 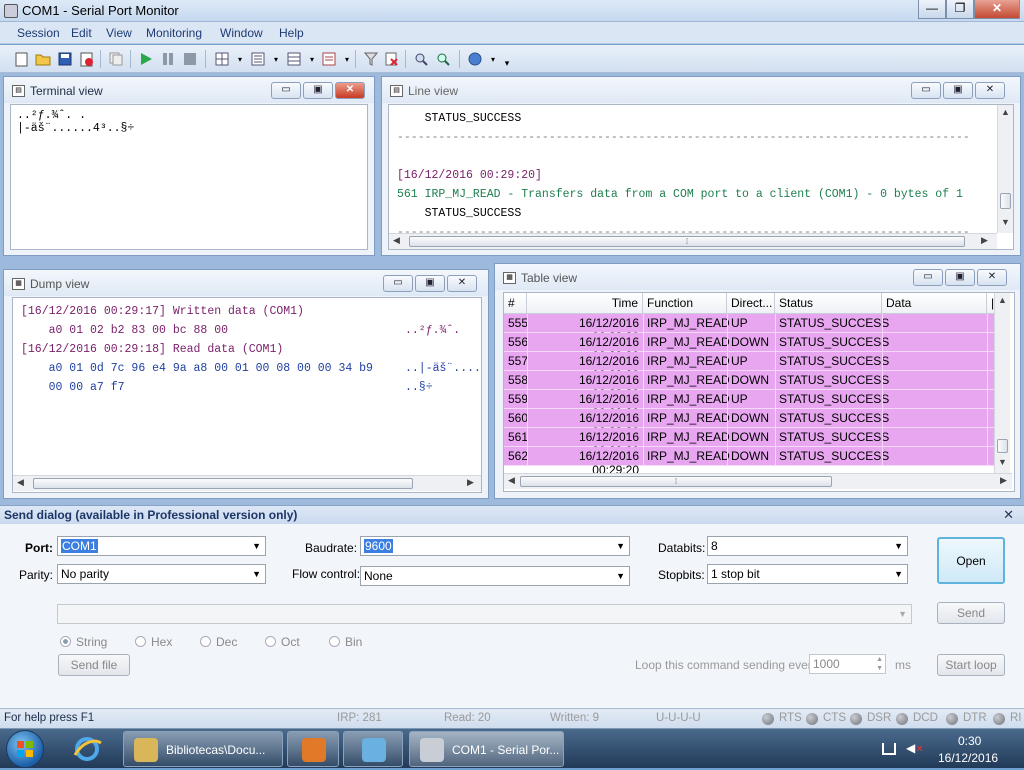 What do you see at coordinates (915, 748) in the screenshot?
I see `volume-muted-icon: ◀✕` at bounding box center [915, 748].